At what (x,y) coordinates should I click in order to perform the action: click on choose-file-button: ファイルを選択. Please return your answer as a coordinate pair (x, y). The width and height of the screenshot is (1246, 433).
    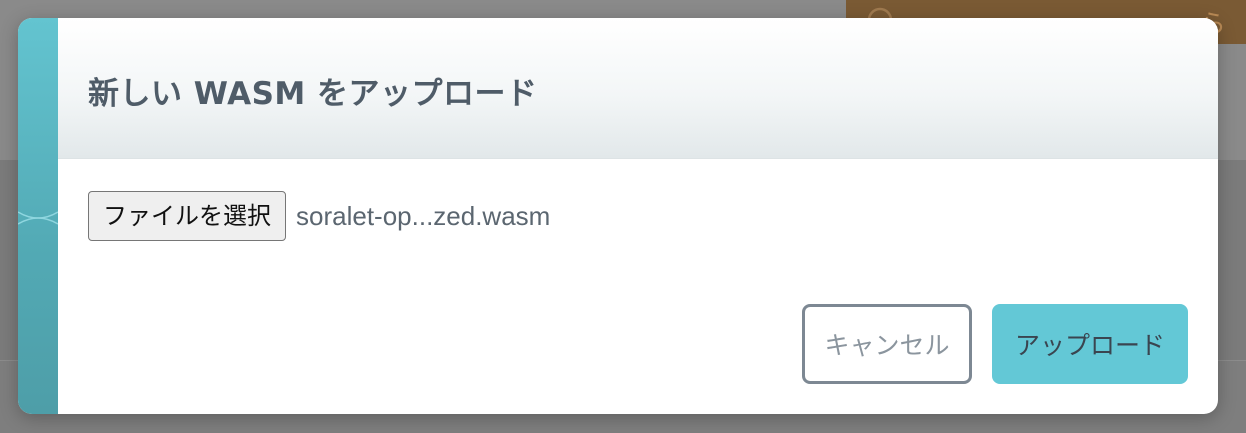
    Looking at the image, I should click on (187, 216).